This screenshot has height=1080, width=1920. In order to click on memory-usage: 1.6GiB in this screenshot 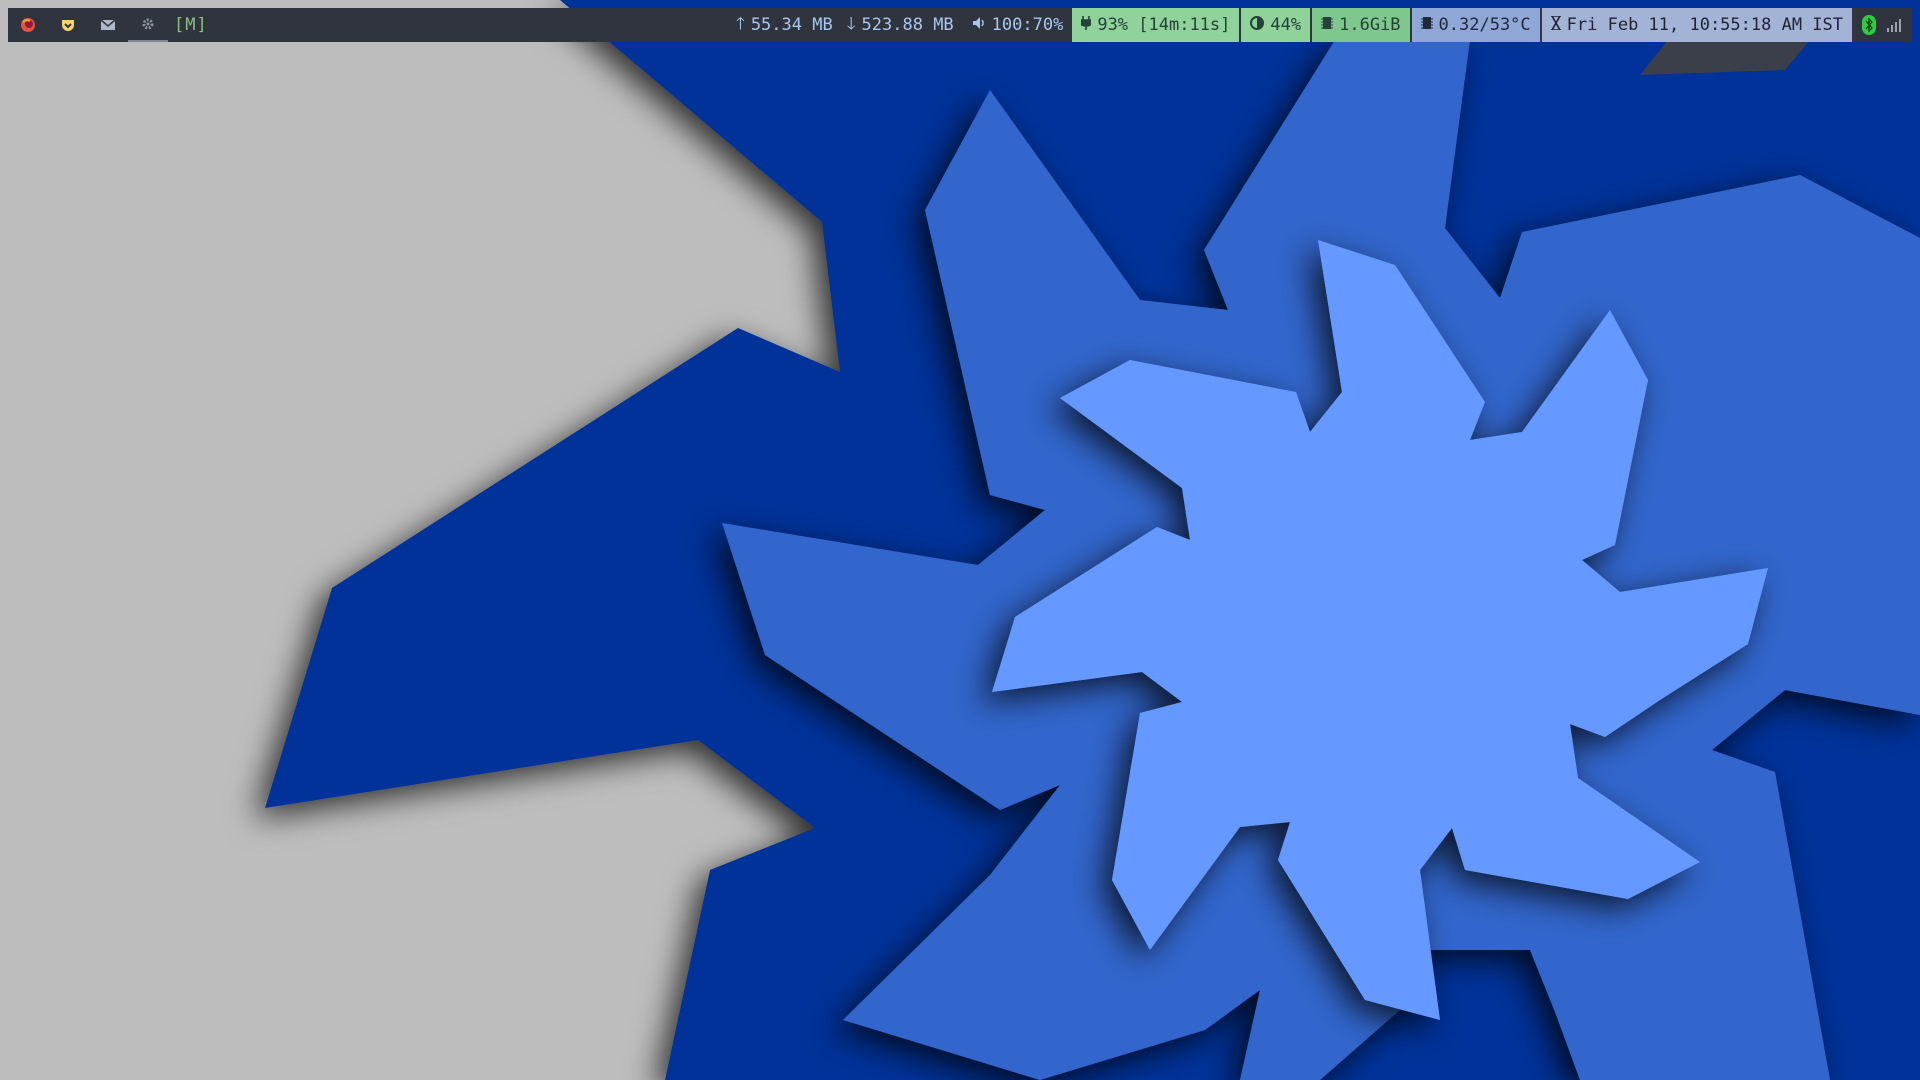, I will do `click(1370, 25)`.